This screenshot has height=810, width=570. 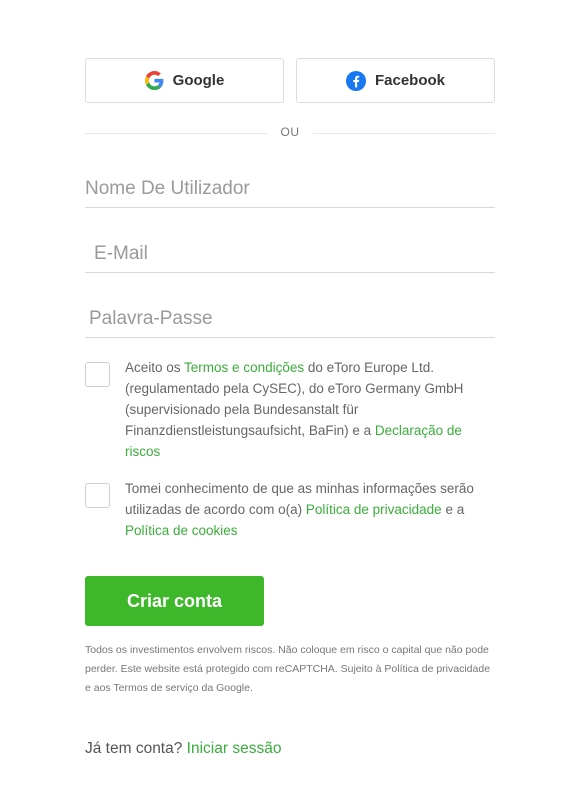 I want to click on divider-text: OU, so click(x=290, y=132).